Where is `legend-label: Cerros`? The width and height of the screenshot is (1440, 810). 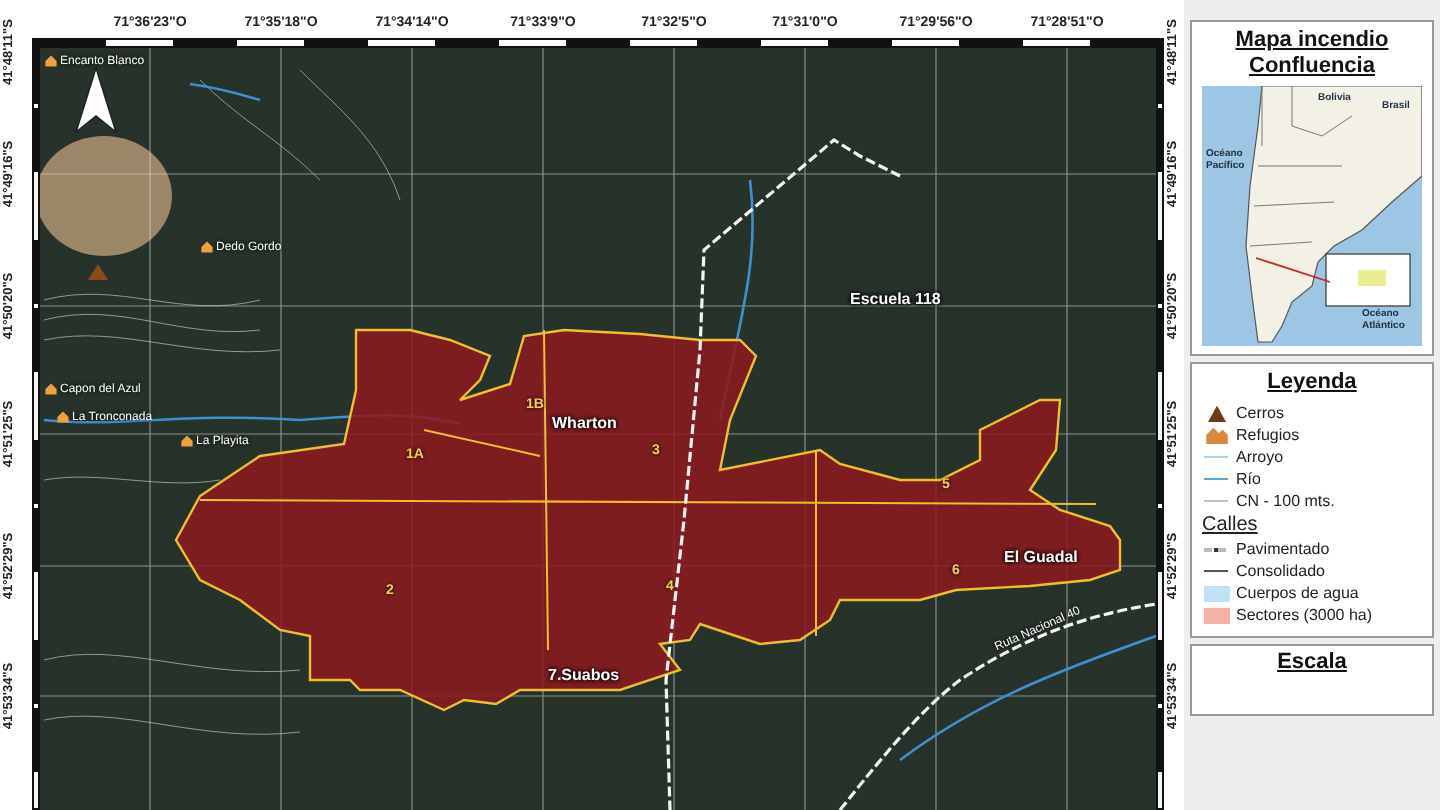
legend-label: Cerros is located at coordinates (1260, 413).